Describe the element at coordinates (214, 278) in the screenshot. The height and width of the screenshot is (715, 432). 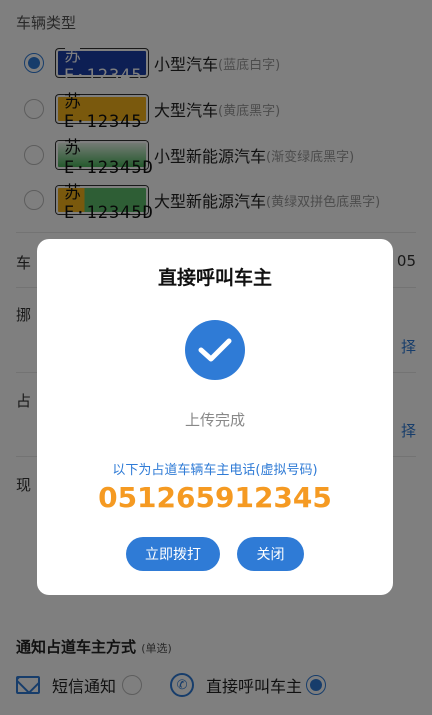
I see `modal-title: 直接呼叫车主` at that location.